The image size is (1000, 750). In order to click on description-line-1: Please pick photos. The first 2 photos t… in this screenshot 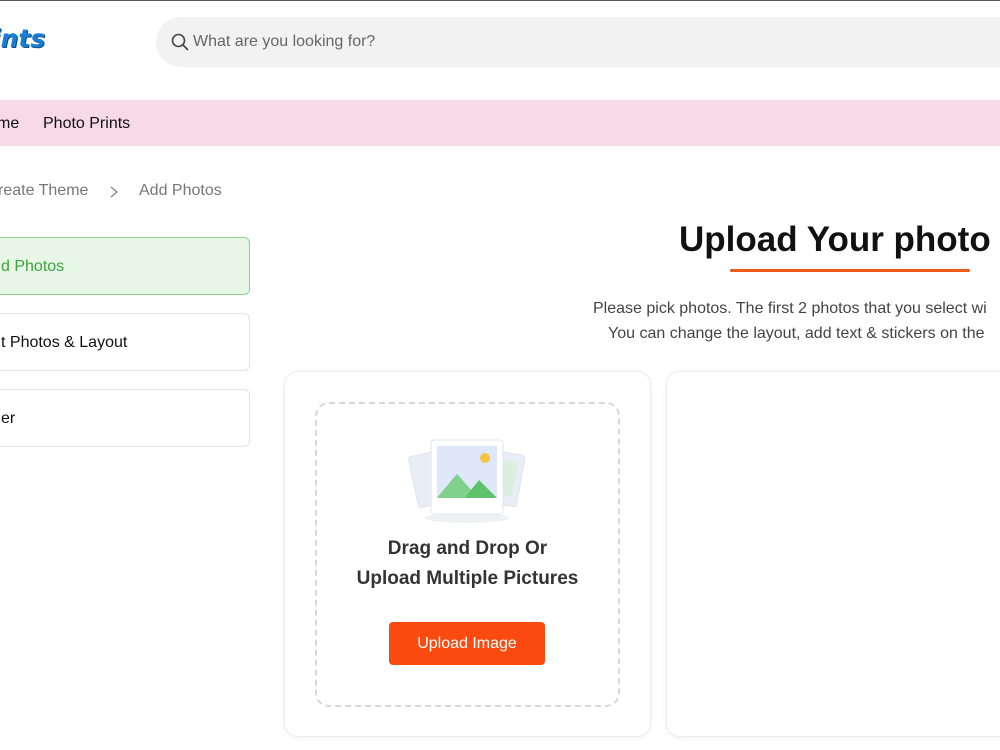, I will do `click(790, 308)`.